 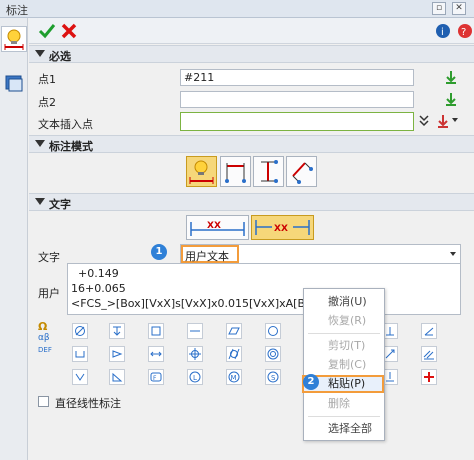 I want to click on text-inline-label: XX, so click(x=281, y=229).